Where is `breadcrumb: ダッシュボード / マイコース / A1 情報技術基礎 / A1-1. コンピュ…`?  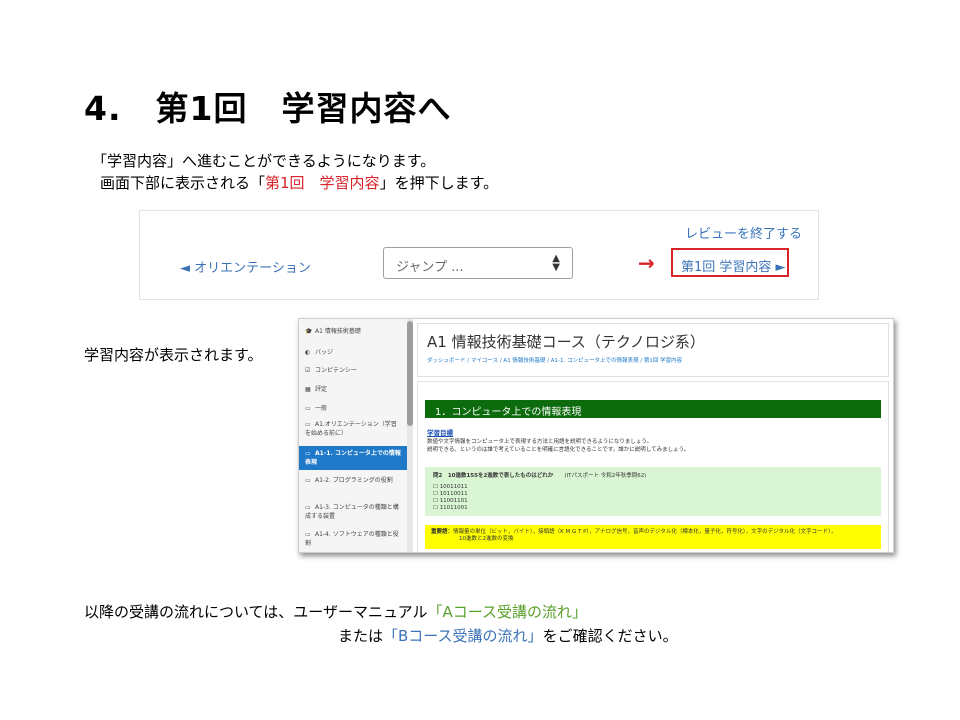 breadcrumb: ダッシュボード / マイコース / A1 情報技術基礎 / A1-1. コンピュ… is located at coordinates (554, 360).